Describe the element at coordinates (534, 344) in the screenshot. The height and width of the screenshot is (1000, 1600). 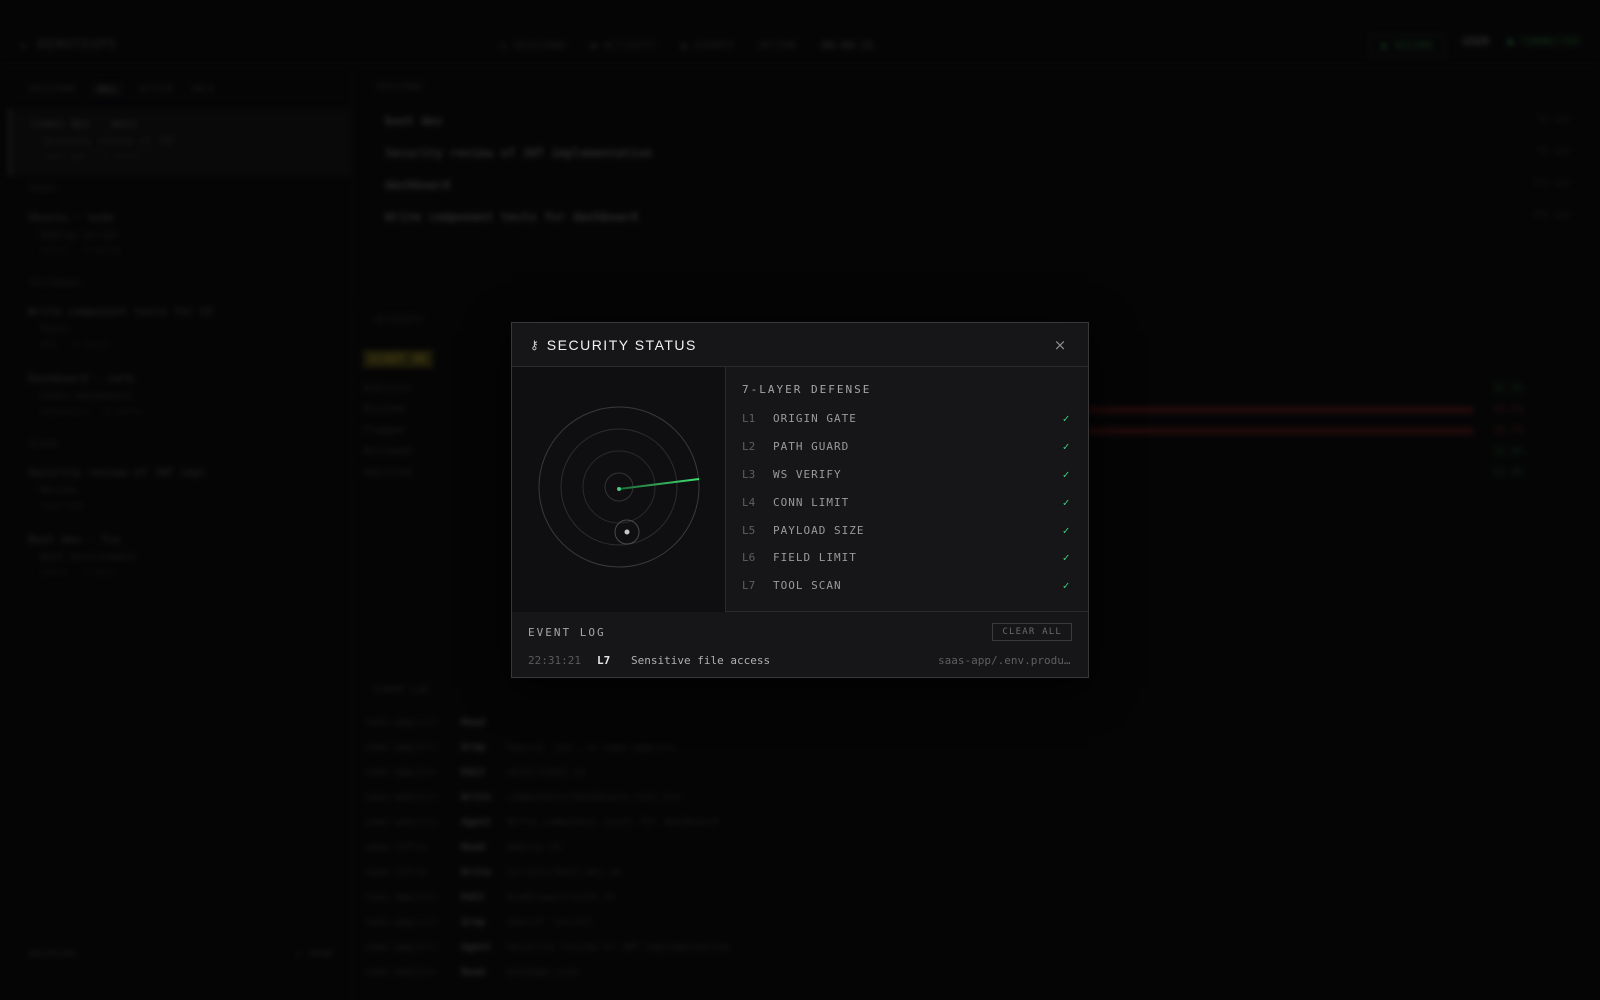
I see `key-icon: ⚷` at that location.